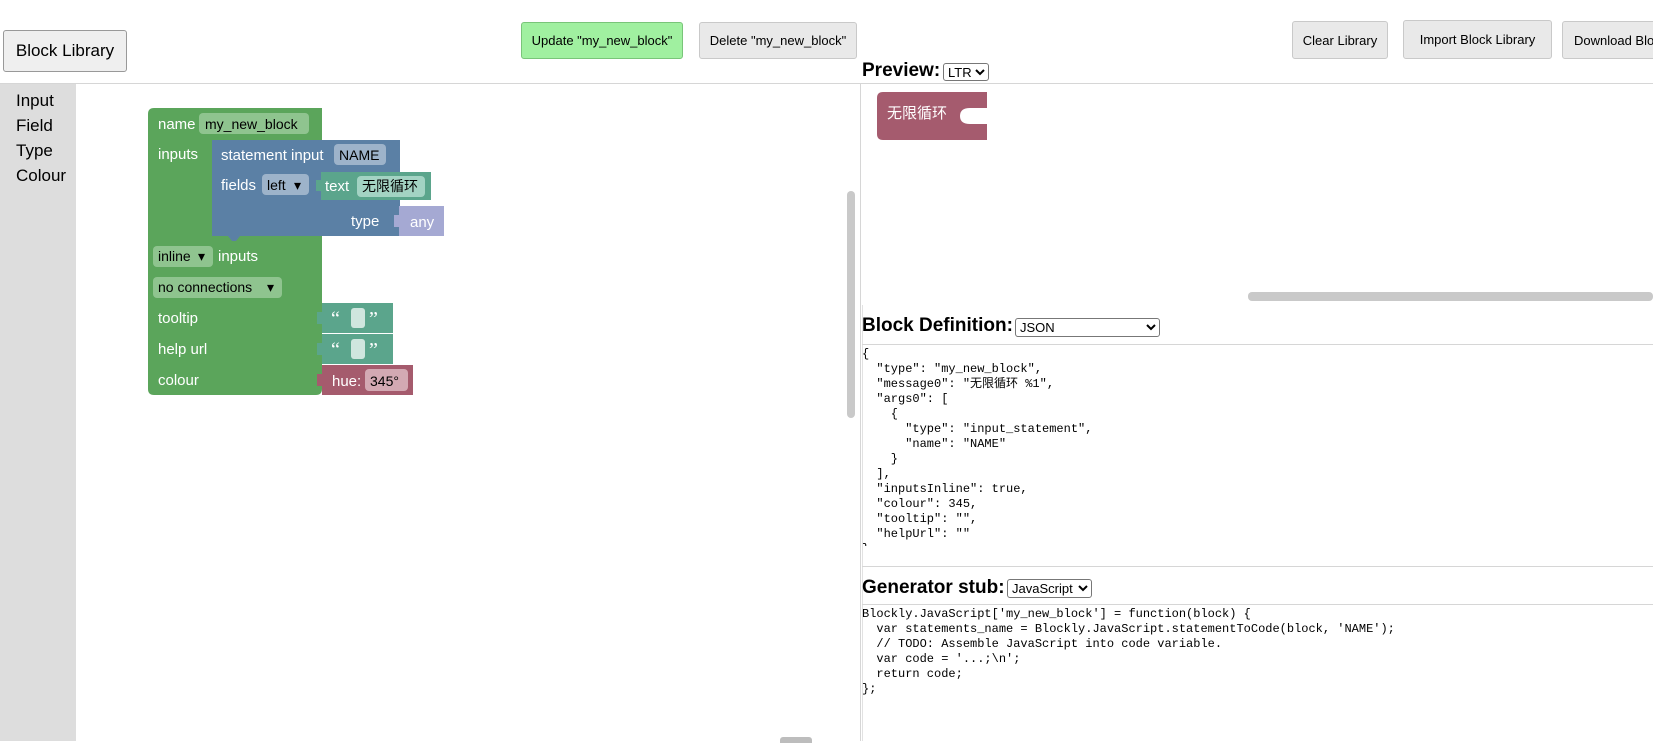  I want to click on generator-top-divider, so click(1257, 604).